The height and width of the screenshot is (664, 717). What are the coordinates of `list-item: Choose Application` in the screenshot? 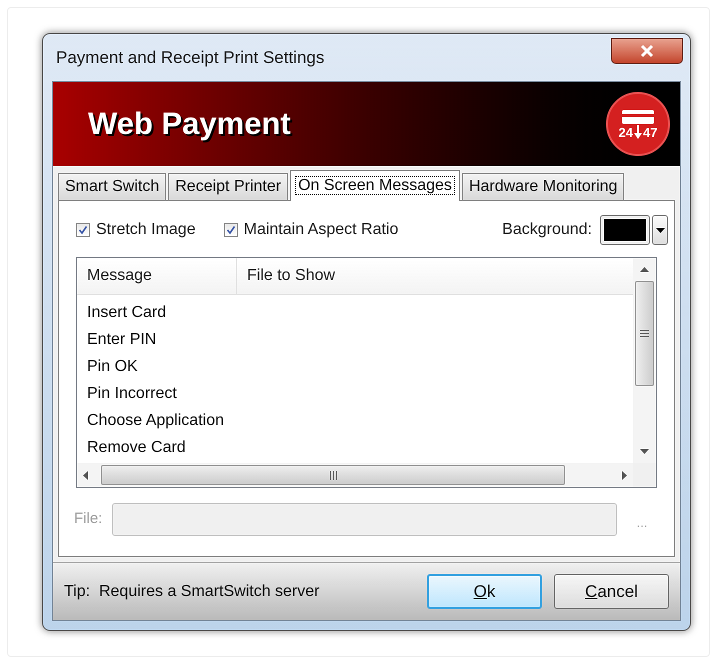 It's located at (355, 420).